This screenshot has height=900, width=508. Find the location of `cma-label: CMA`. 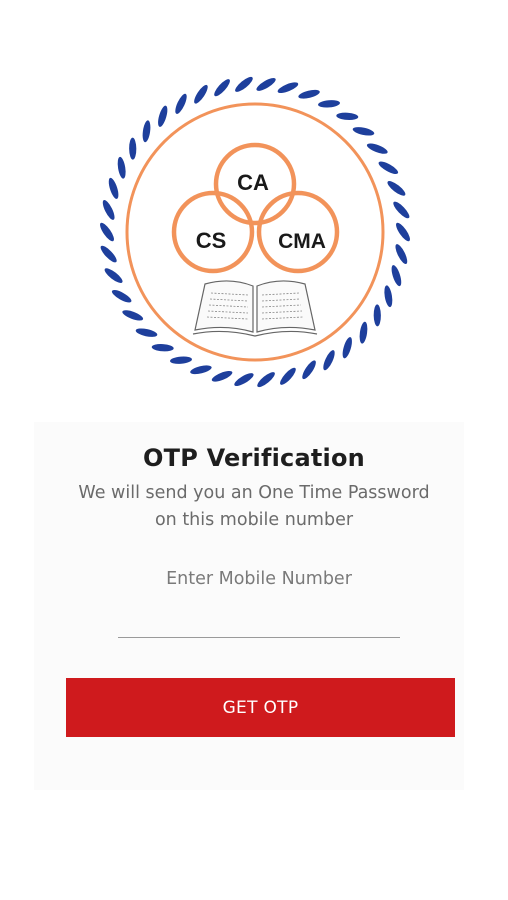

cma-label: CMA is located at coordinates (302, 241).